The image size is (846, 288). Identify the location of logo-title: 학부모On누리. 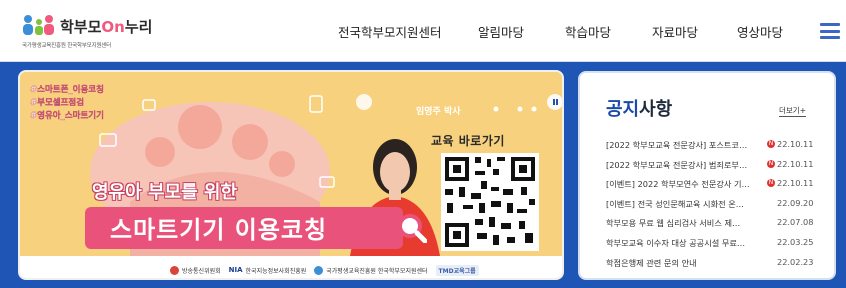
(106, 27).